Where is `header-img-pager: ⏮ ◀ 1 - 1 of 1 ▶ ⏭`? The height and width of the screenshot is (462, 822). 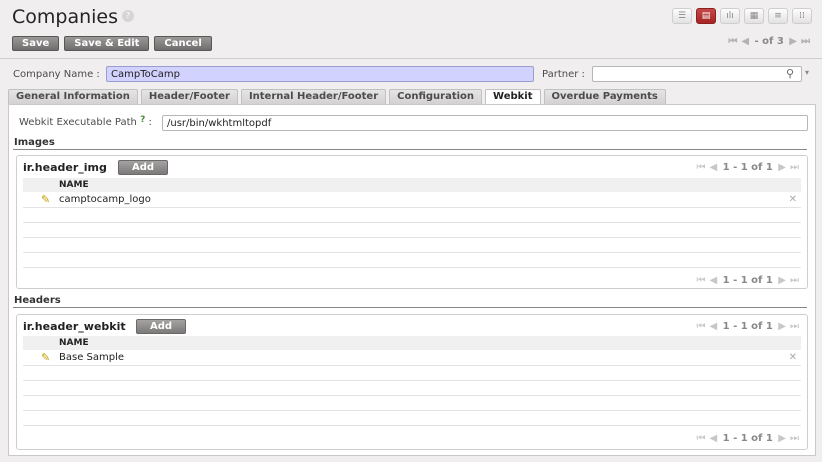
header-img-pager: ⏮ ◀ 1 - 1 of 1 ▶ ⏭ is located at coordinates (747, 167).